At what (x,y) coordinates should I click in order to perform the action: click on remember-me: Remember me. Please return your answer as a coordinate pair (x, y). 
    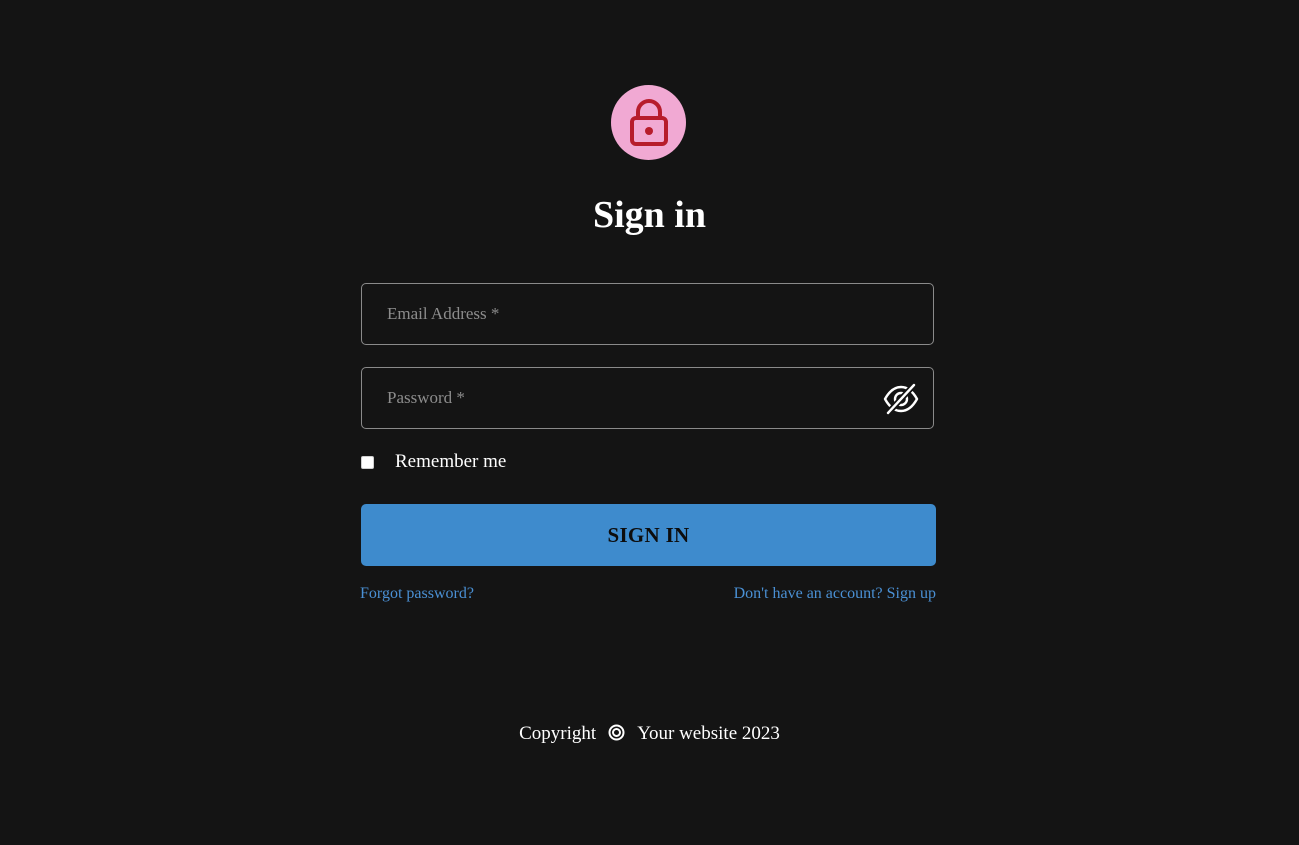
    Looking at the image, I should click on (433, 462).